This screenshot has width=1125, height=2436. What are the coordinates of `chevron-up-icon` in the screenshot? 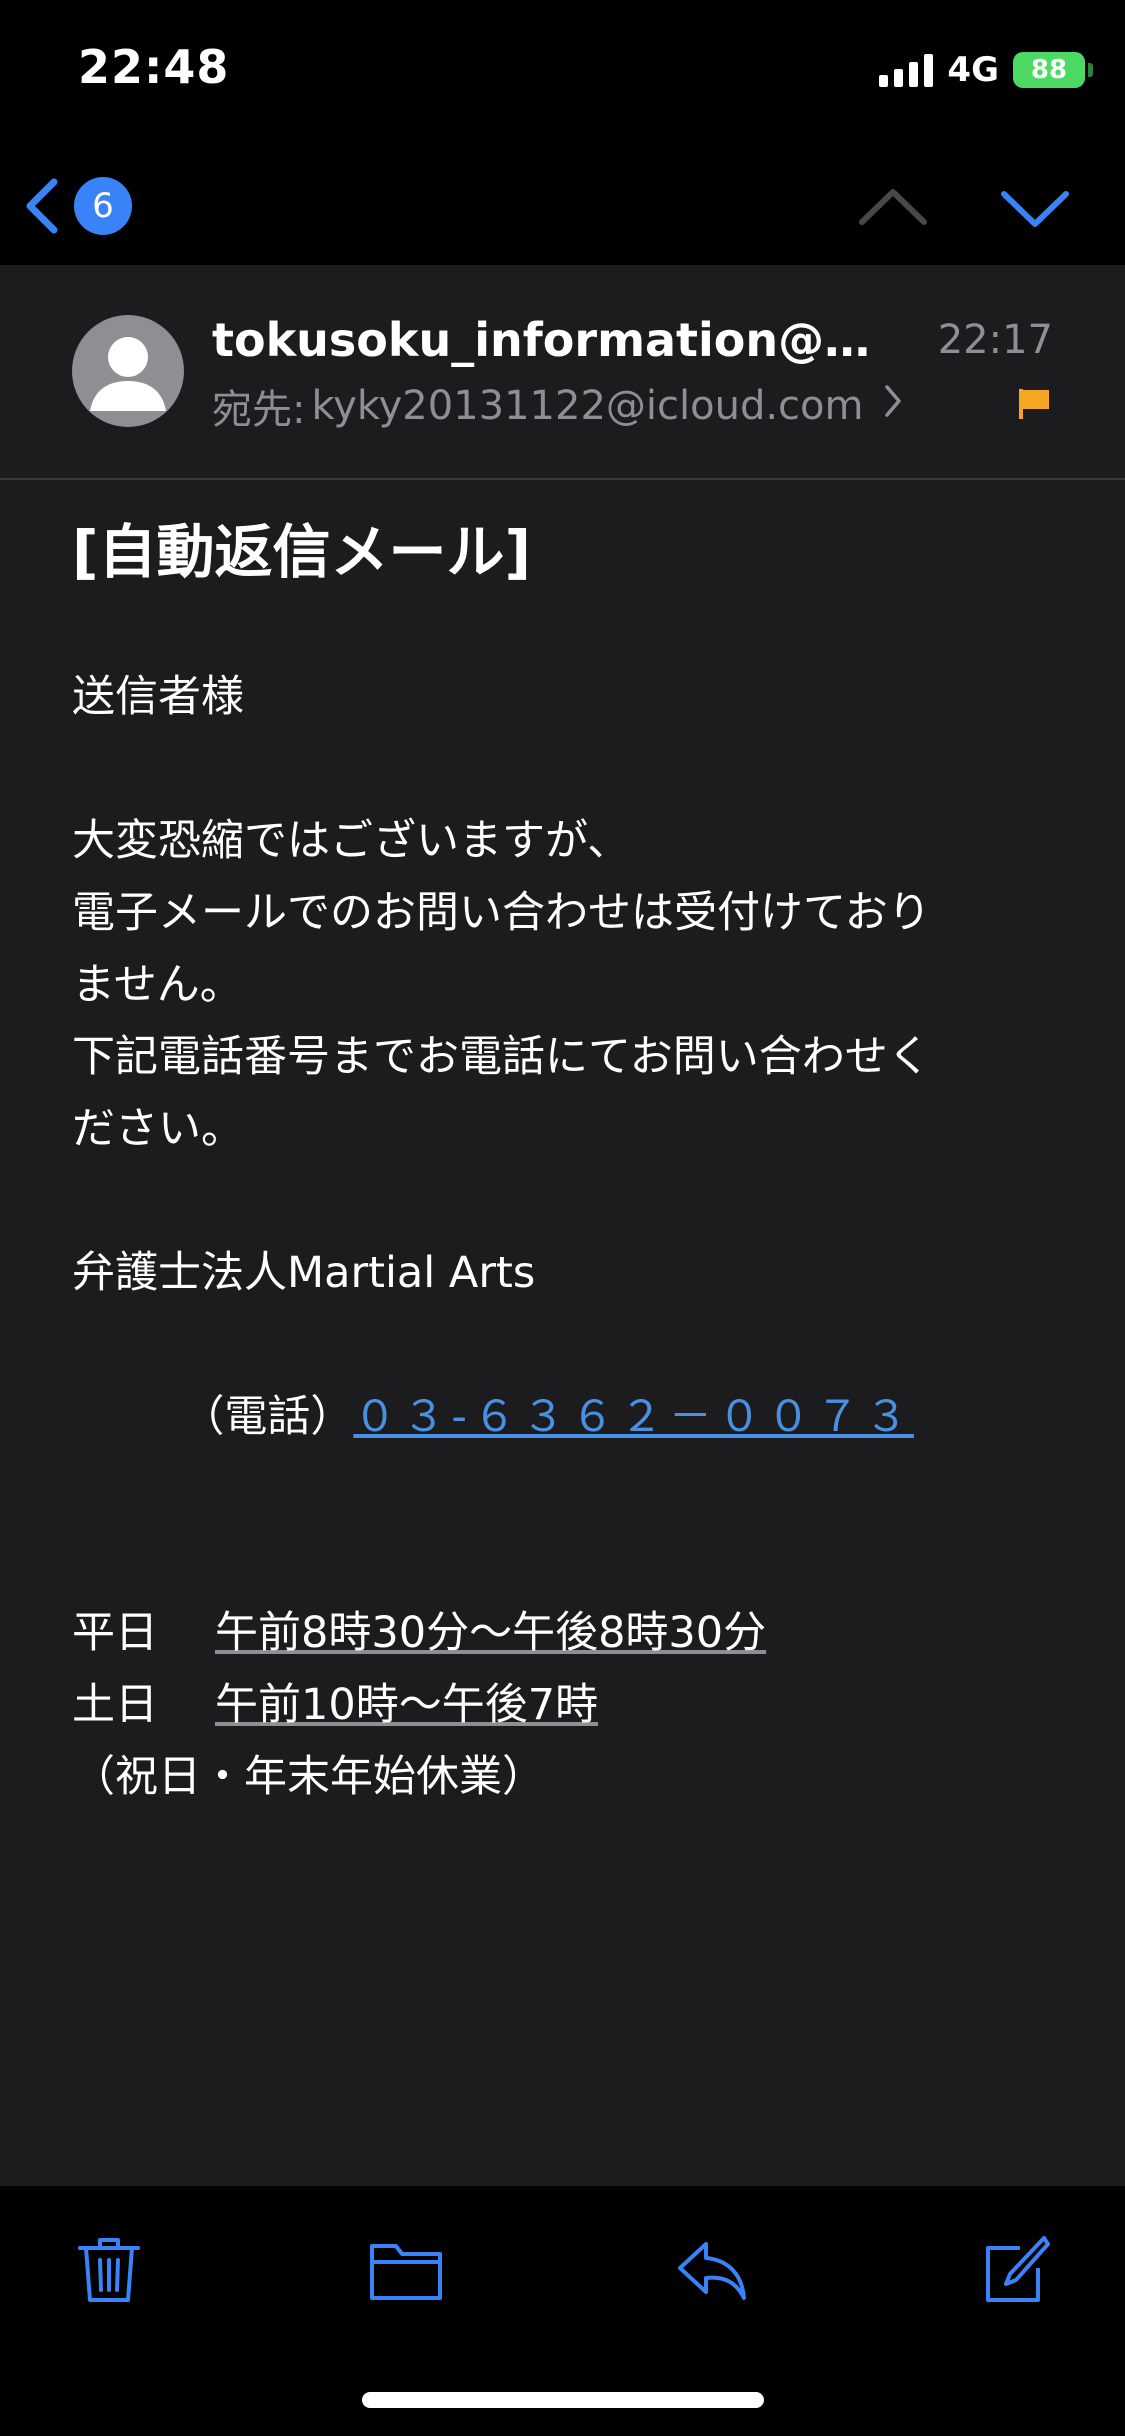 It's located at (893, 207).